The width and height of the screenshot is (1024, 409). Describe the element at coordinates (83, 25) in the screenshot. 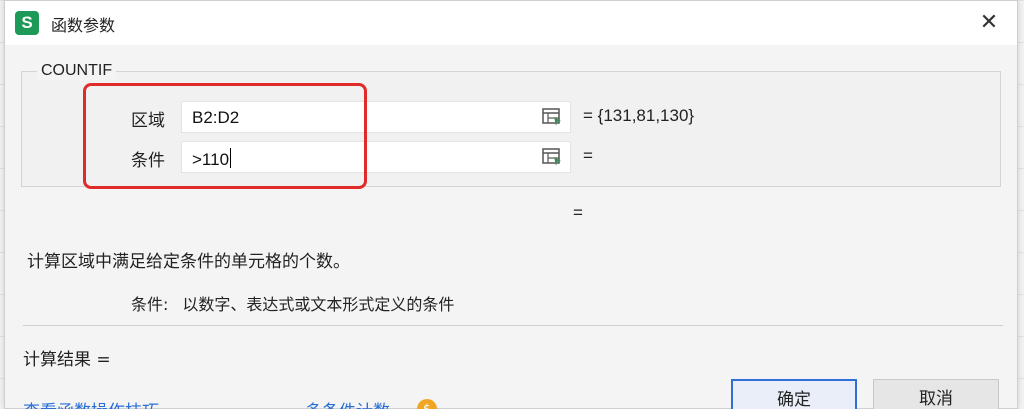

I see `dialog-title: 函数参数` at that location.